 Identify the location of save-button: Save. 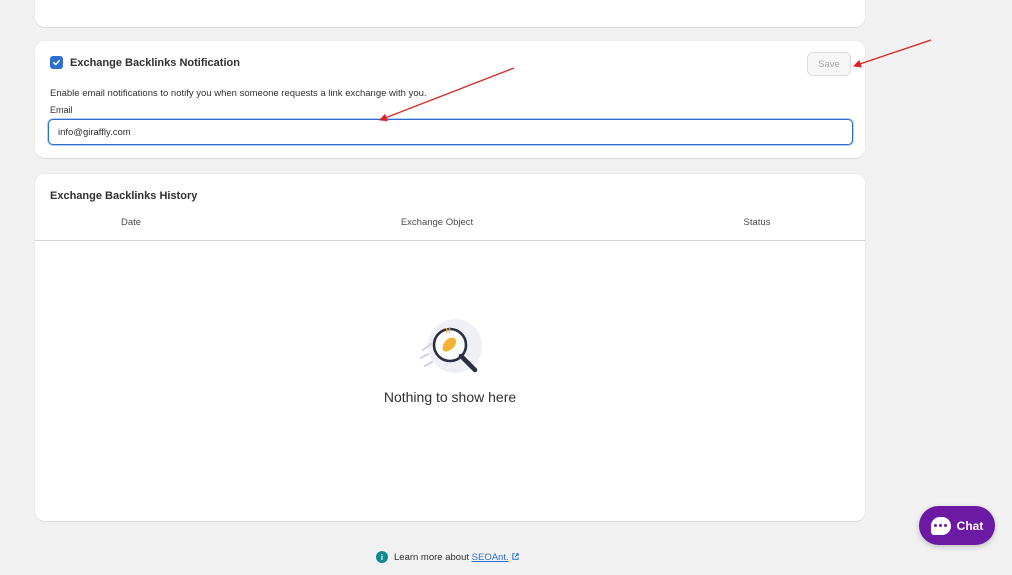
(829, 64).